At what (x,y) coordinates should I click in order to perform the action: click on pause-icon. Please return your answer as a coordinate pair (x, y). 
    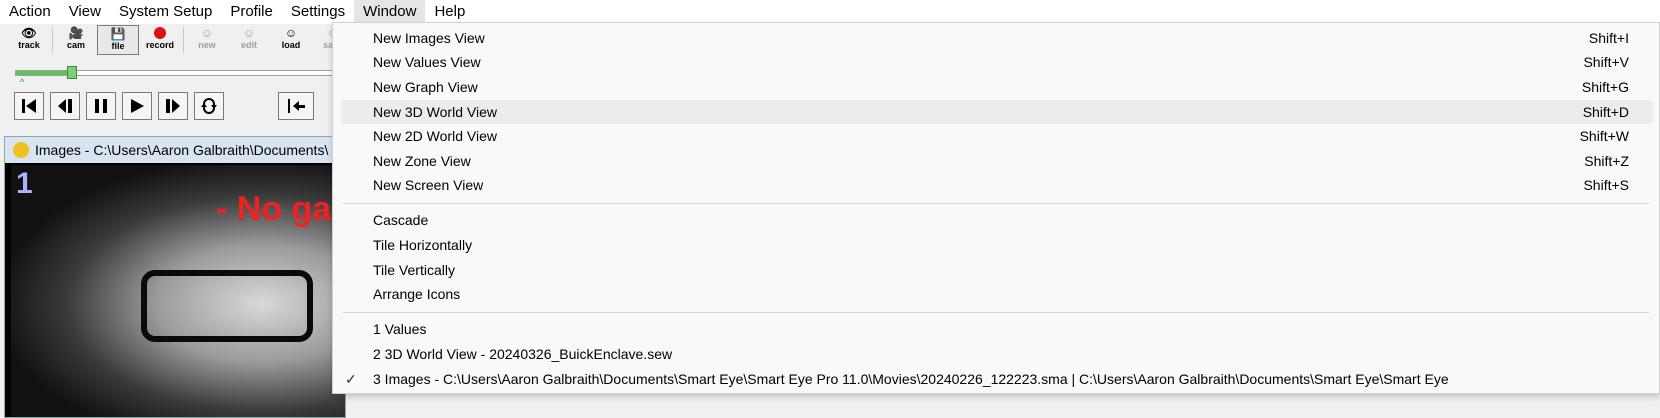
    Looking at the image, I should click on (101, 106).